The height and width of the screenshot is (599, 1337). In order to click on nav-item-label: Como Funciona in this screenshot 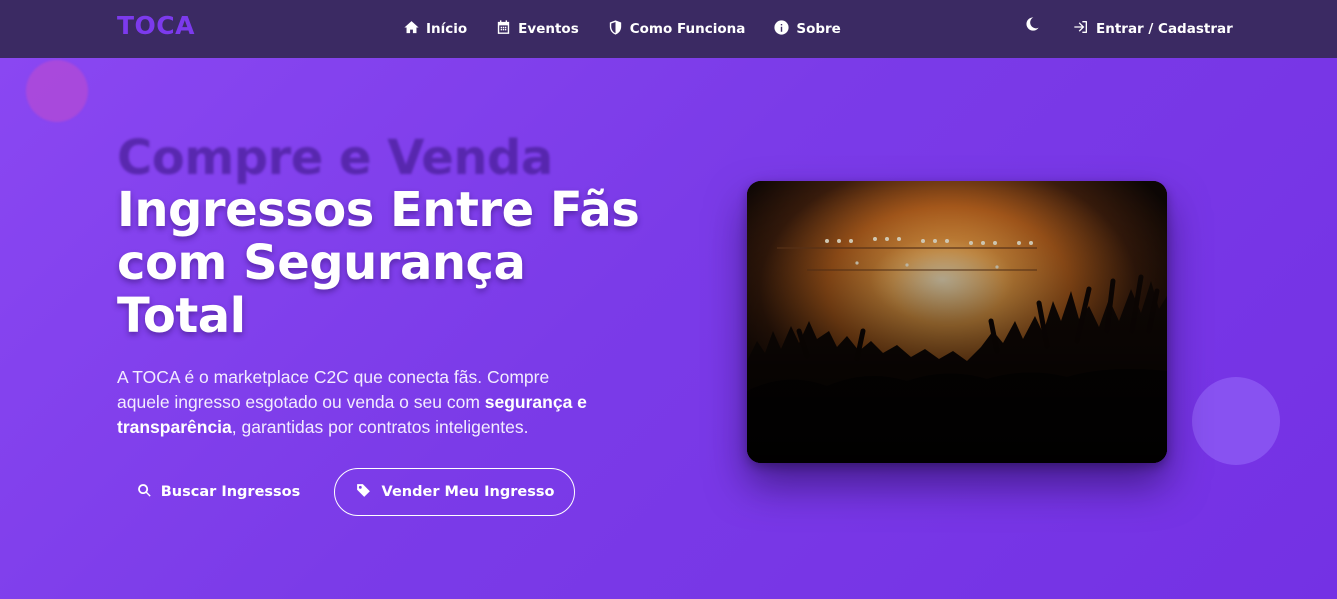, I will do `click(687, 29)`.